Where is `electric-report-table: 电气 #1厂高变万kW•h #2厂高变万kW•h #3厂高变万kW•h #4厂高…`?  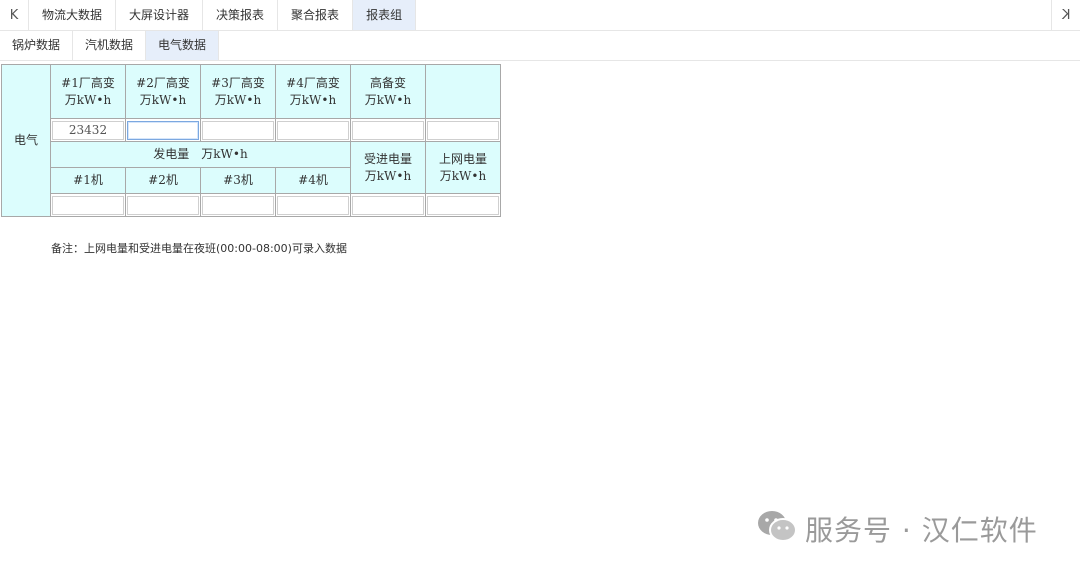
electric-report-table: 电气 #1厂高变万kW•h #2厂高变万kW•h #3厂高变万kW•h #4厂高… is located at coordinates (251, 140).